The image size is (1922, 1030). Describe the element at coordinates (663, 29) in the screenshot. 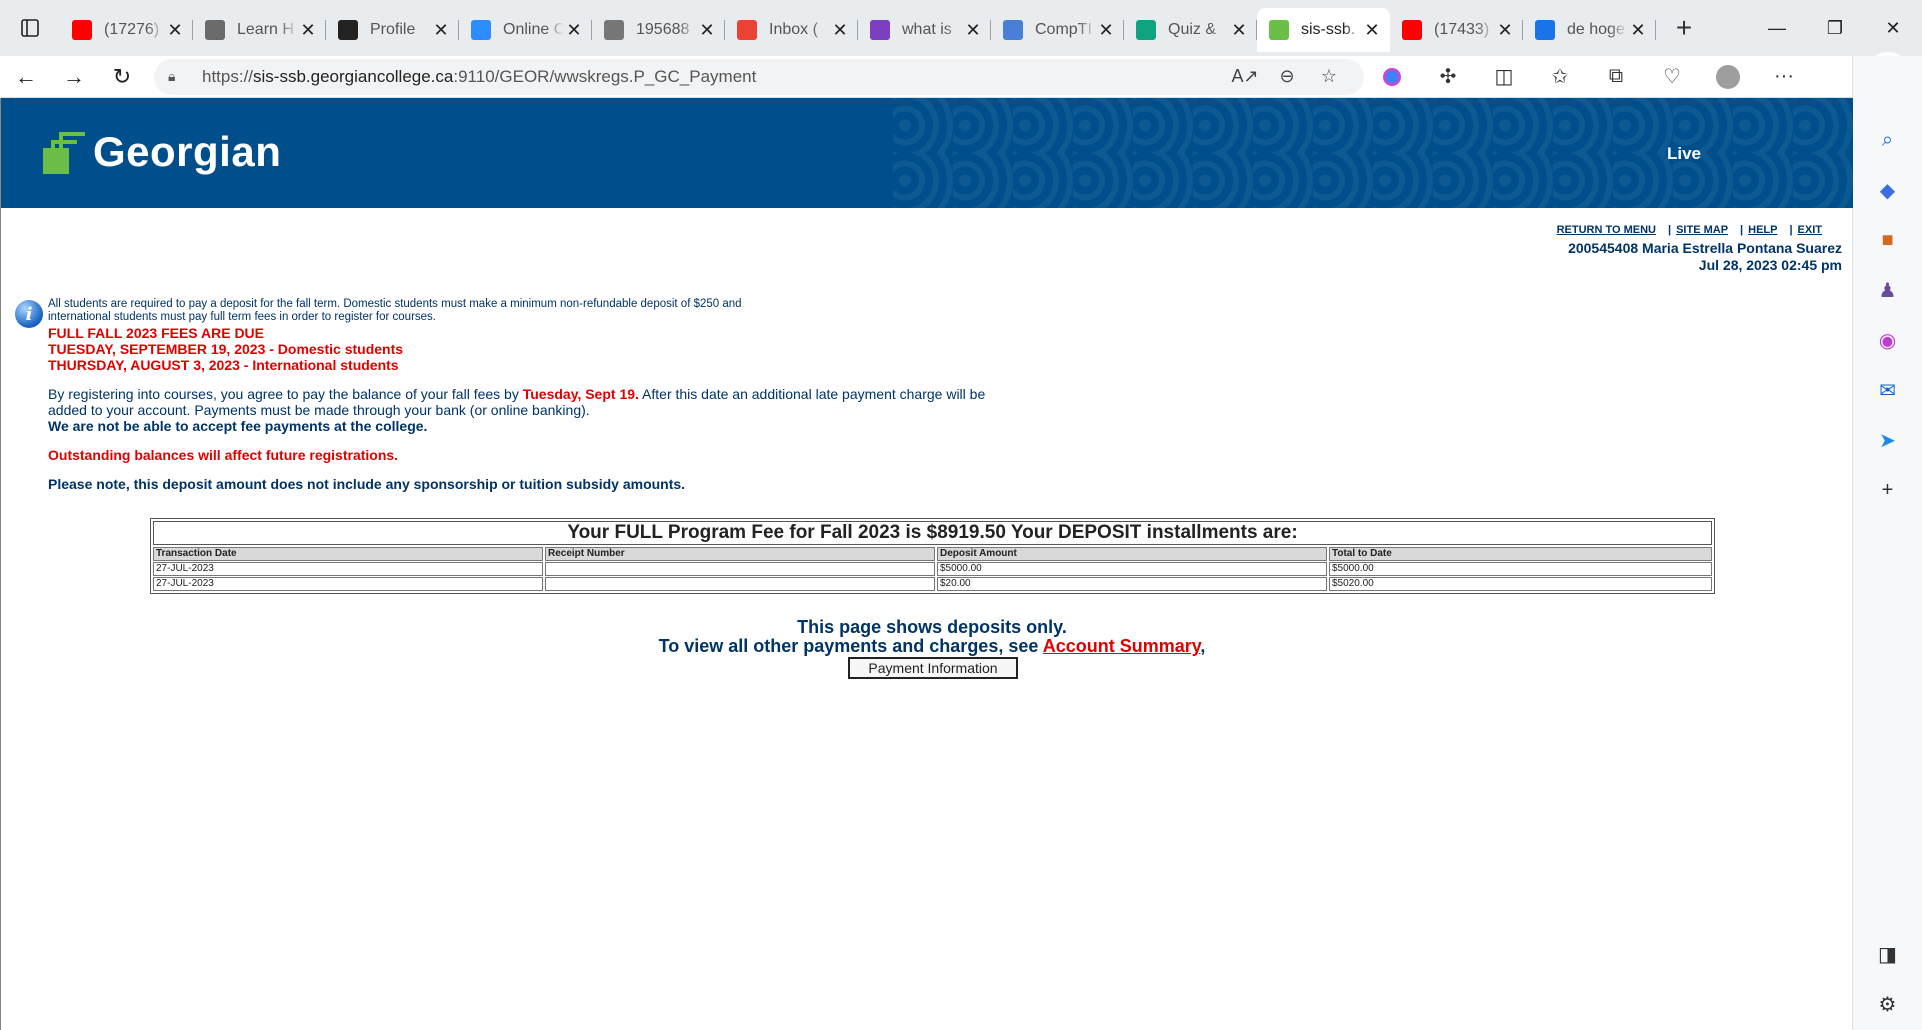

I see `tab-title: 195688` at that location.